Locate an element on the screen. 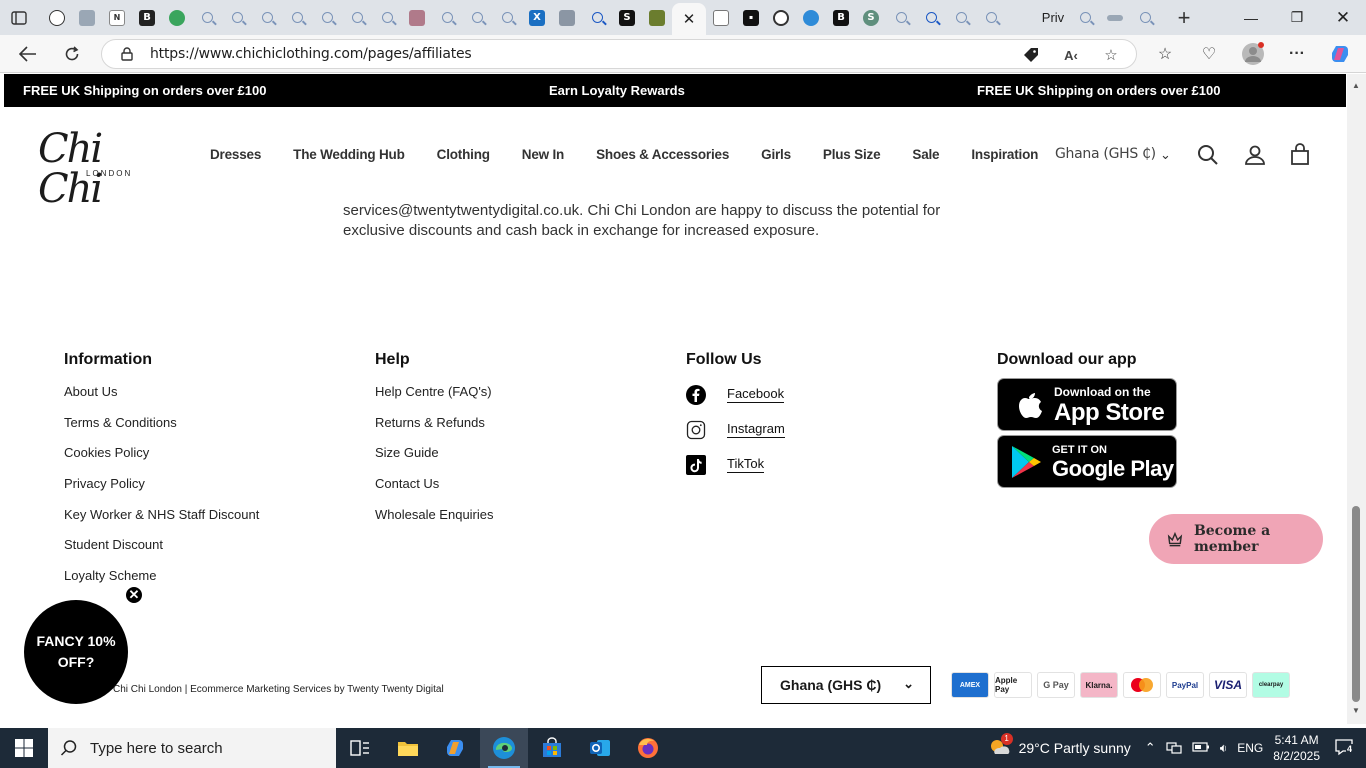 The image size is (1366, 768). footer-link-contact: Contact Us is located at coordinates (434, 490).